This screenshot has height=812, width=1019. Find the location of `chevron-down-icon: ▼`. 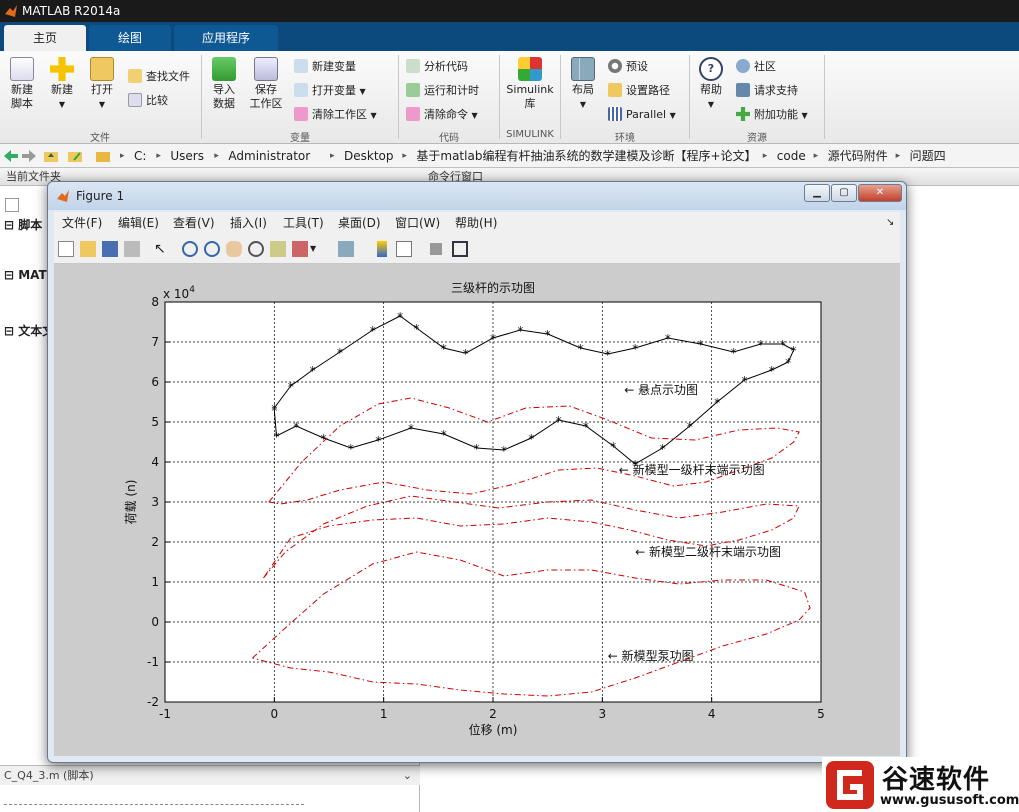

chevron-down-icon: ▼ is located at coordinates (318, 249).